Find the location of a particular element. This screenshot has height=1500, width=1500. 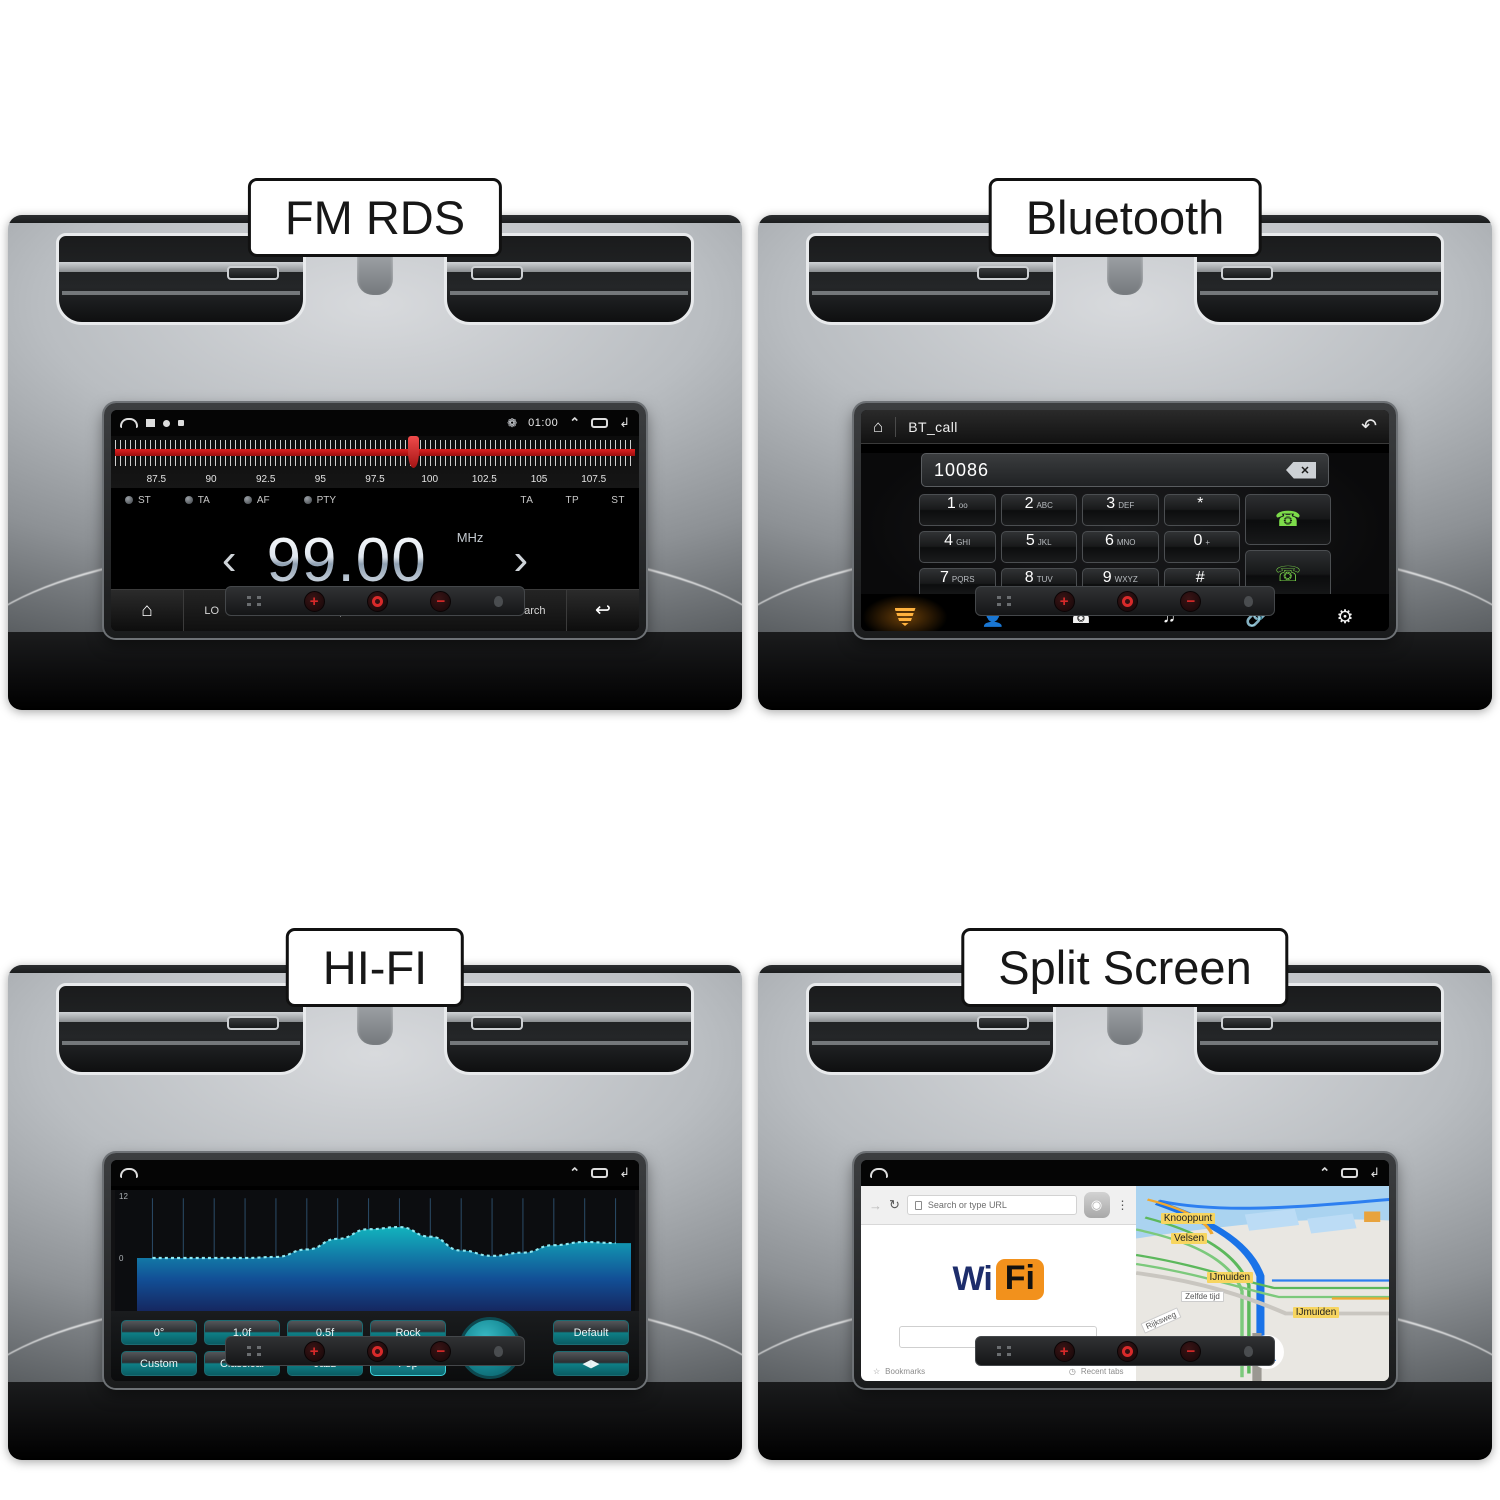

power-ring is located at coordinates (377, 1351).